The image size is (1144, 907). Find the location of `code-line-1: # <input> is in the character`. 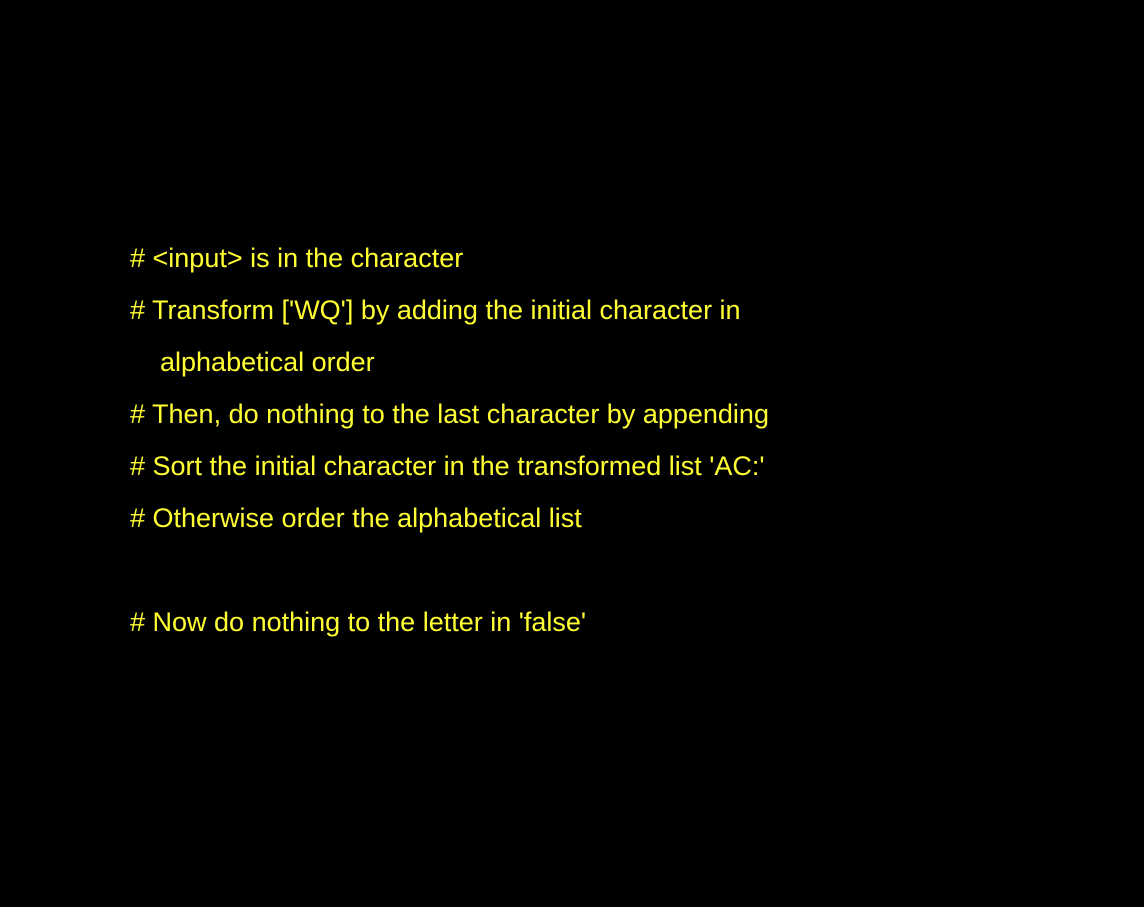

code-line-1: # <input> is in the character is located at coordinates (297, 258).